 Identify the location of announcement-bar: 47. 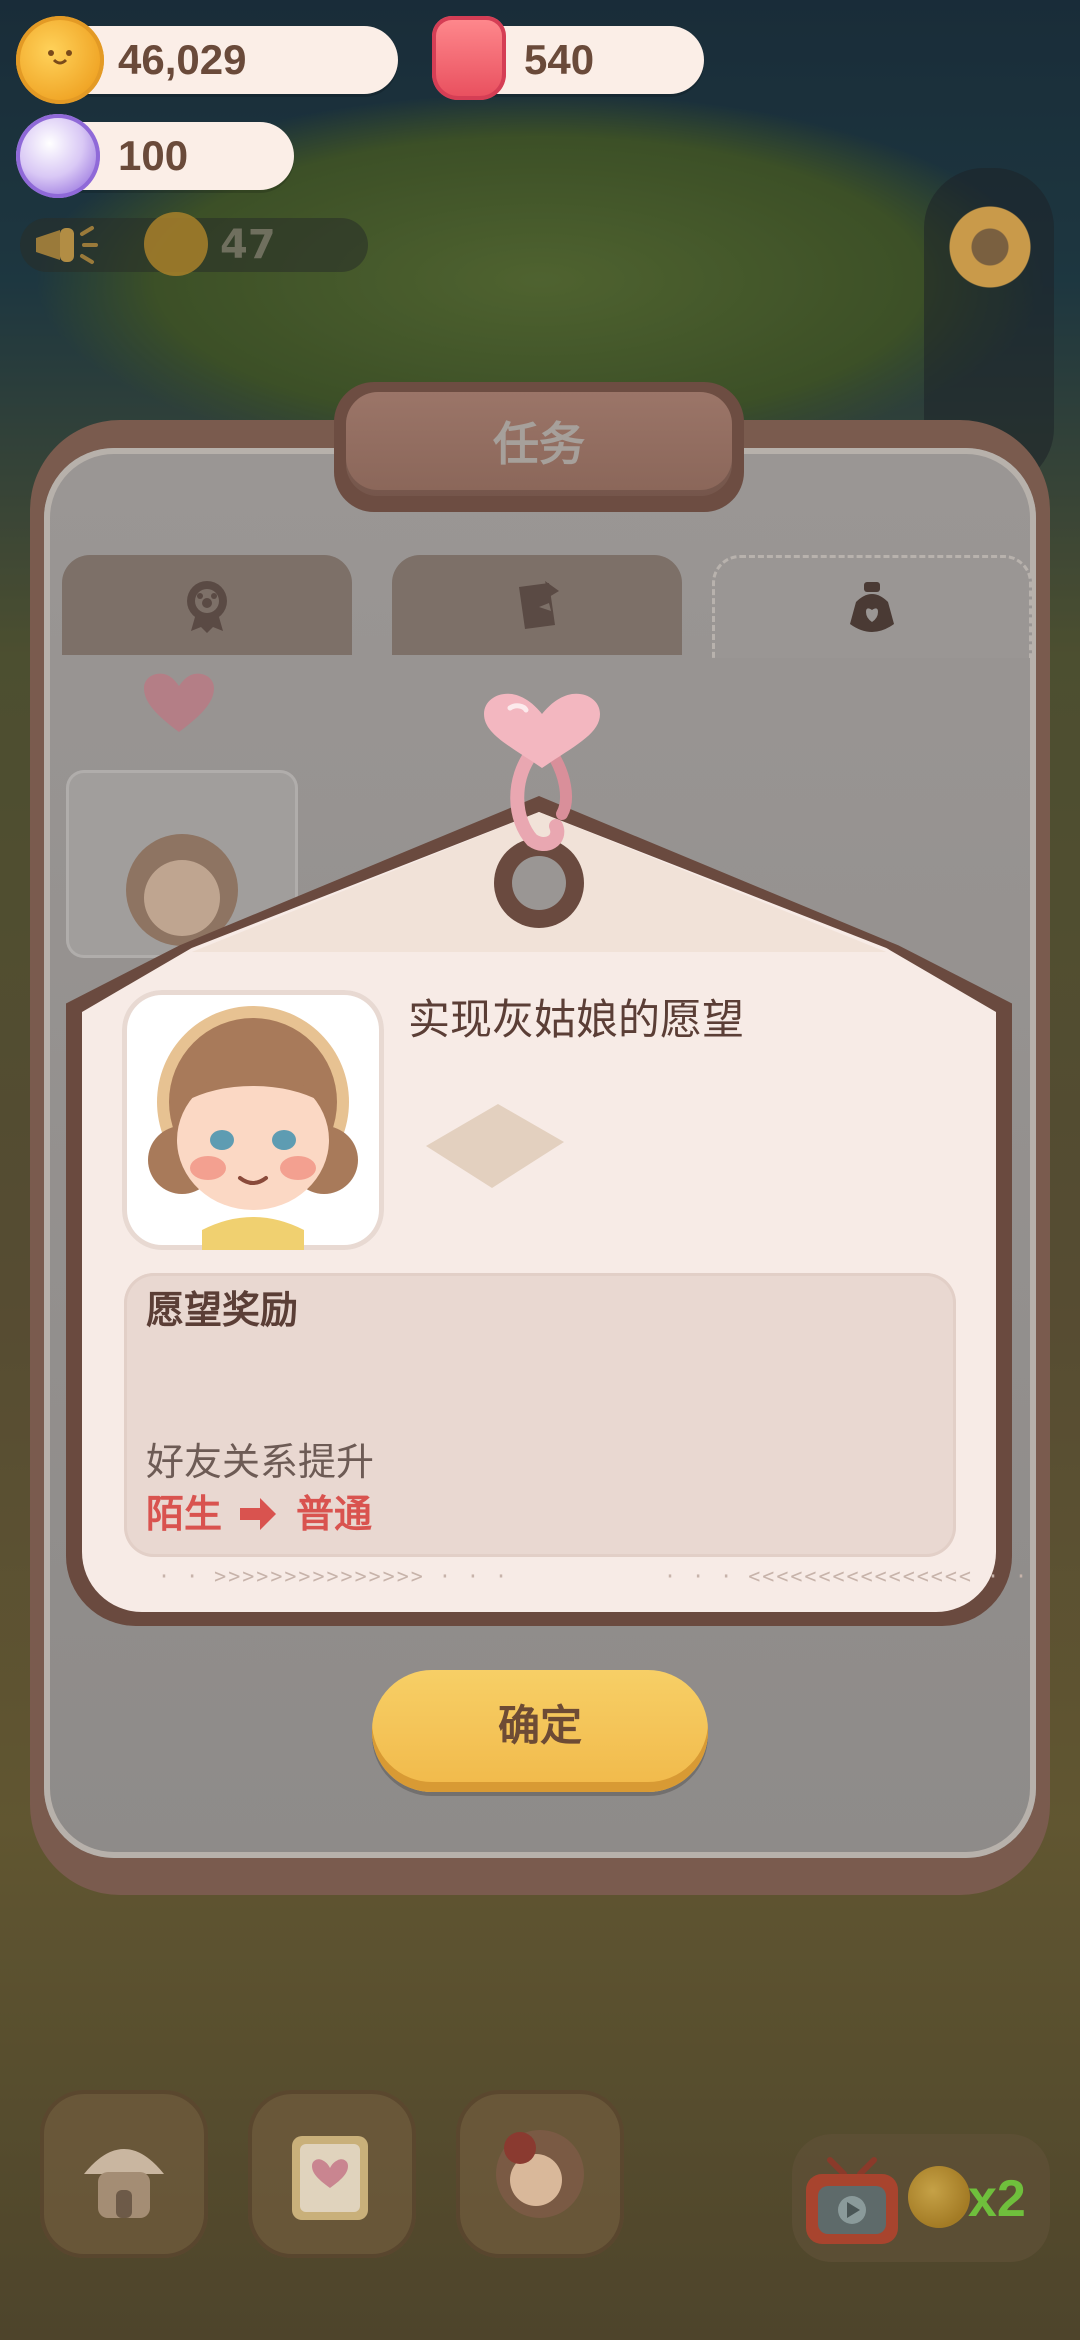
(194, 244).